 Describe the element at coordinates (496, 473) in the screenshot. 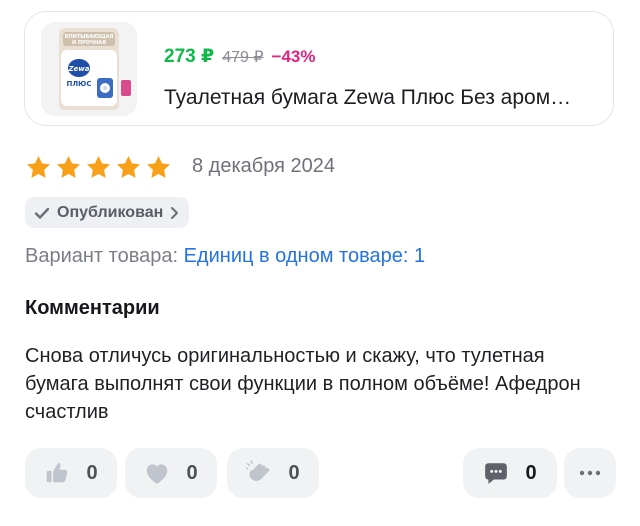

I see `comment-icon` at that location.